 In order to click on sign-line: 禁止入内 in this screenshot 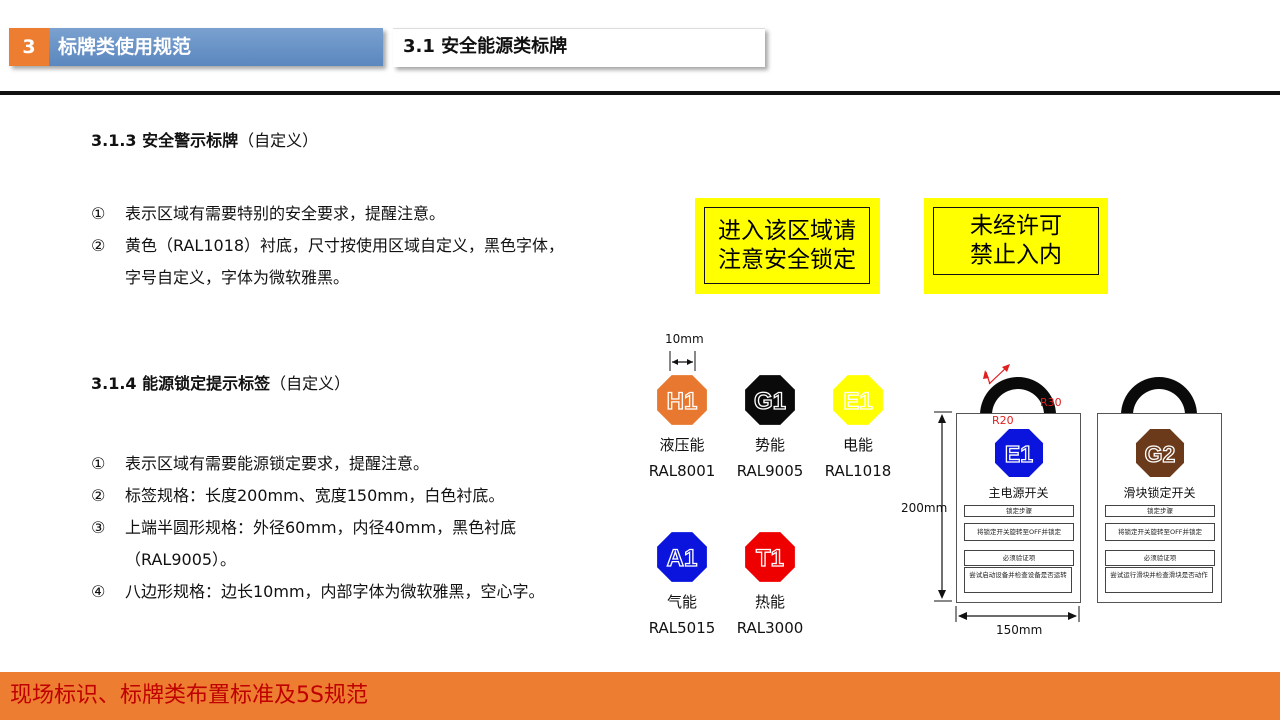, I will do `click(1016, 255)`.